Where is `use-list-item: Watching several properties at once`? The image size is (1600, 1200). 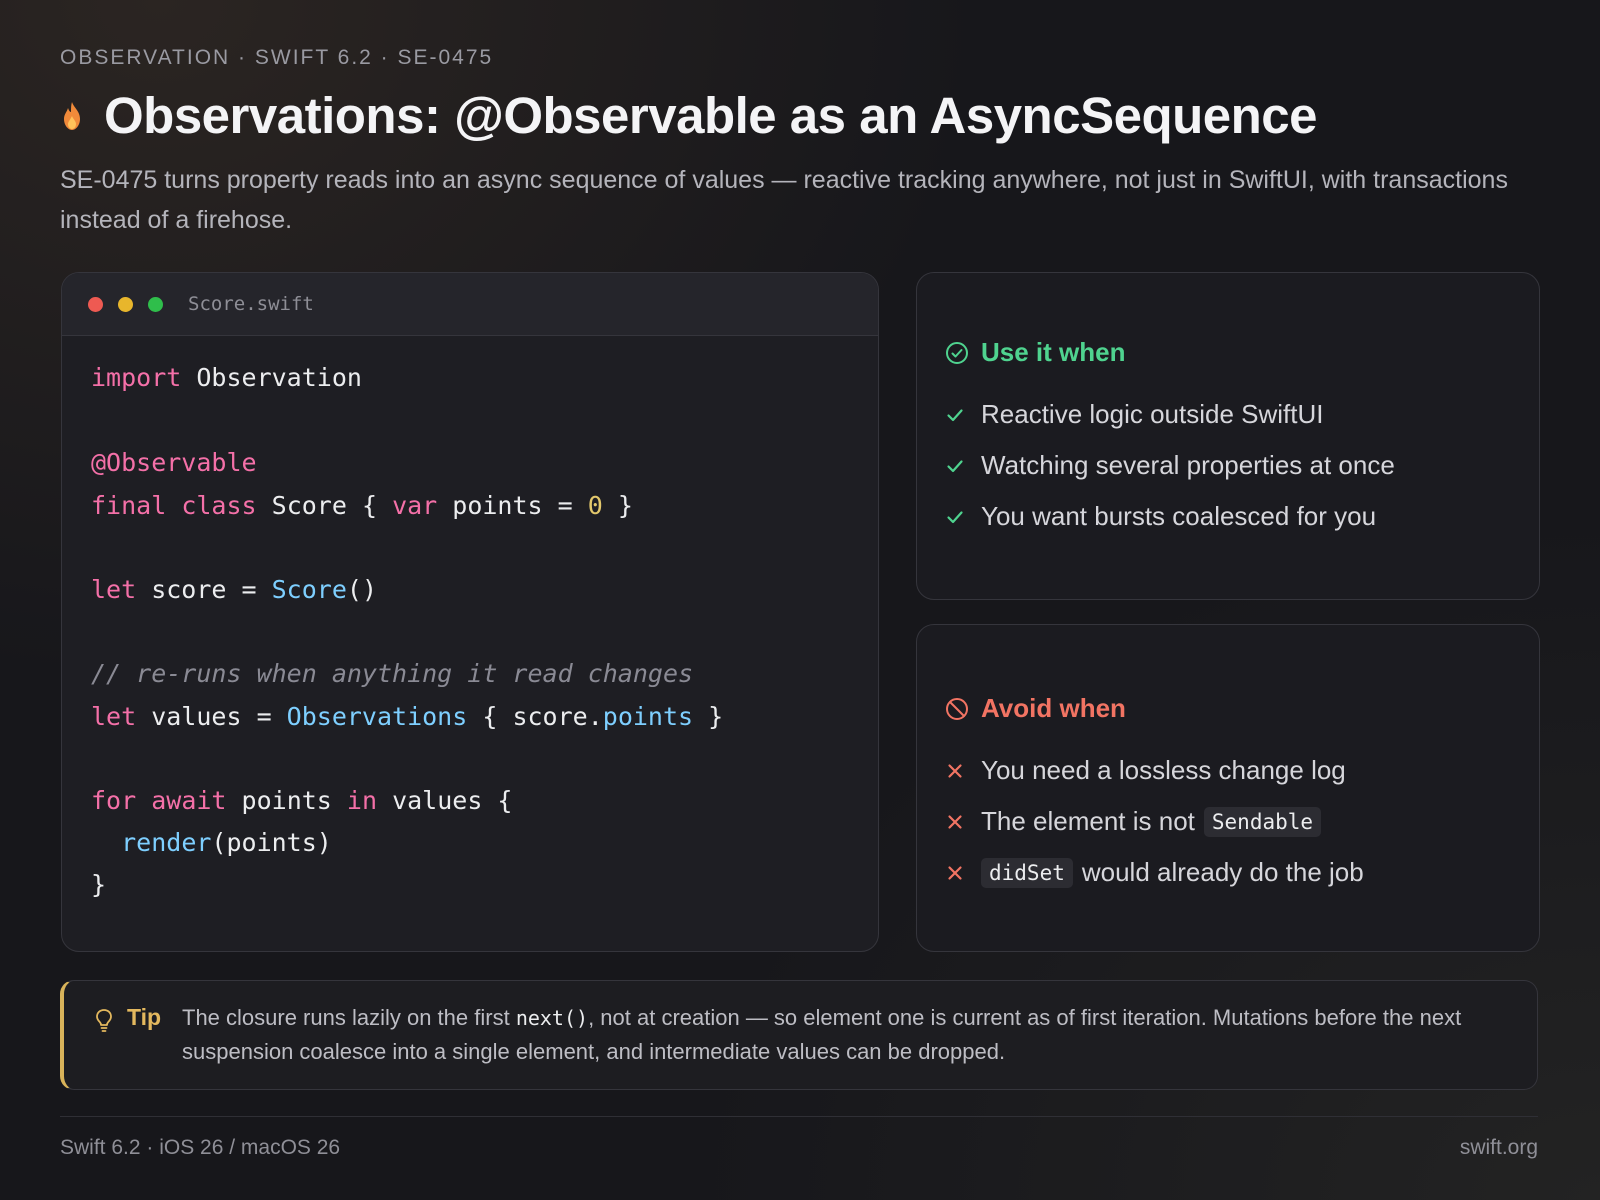 use-list-item: Watching several properties at once is located at coordinates (1170, 465).